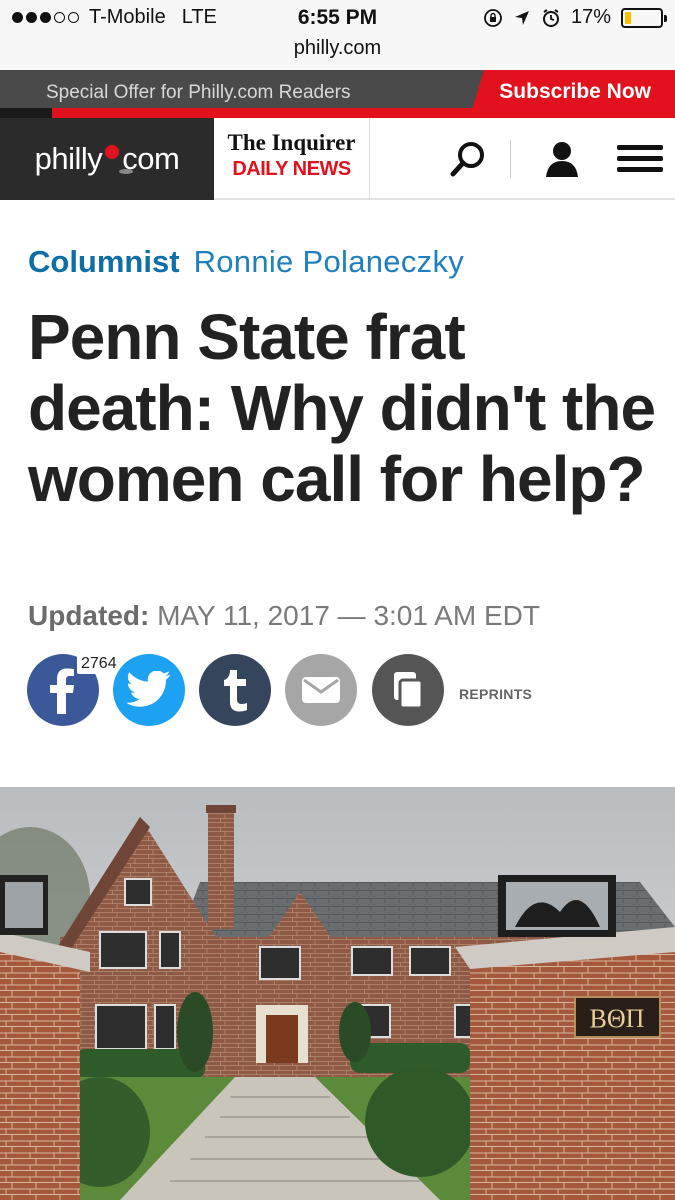 The image size is (675, 1200). Describe the element at coordinates (337, 113) in the screenshot. I see `promo-underline` at that location.